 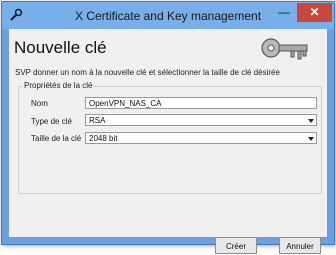 I want to click on type-label: Type de clé, so click(x=51, y=121).